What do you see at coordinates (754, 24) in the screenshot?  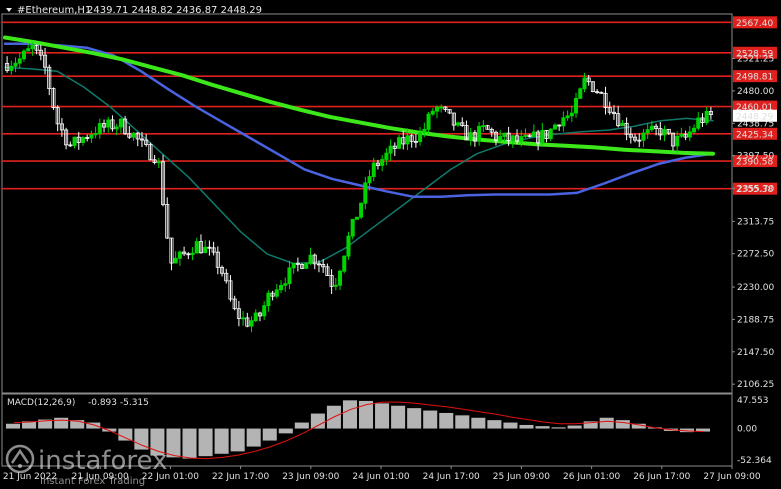 I see `level-label: 2567.40` at bounding box center [754, 24].